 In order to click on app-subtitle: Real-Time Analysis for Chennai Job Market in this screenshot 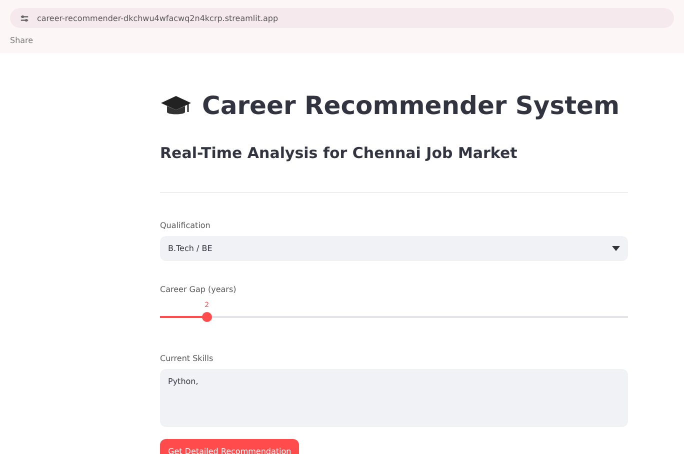, I will do `click(339, 153)`.